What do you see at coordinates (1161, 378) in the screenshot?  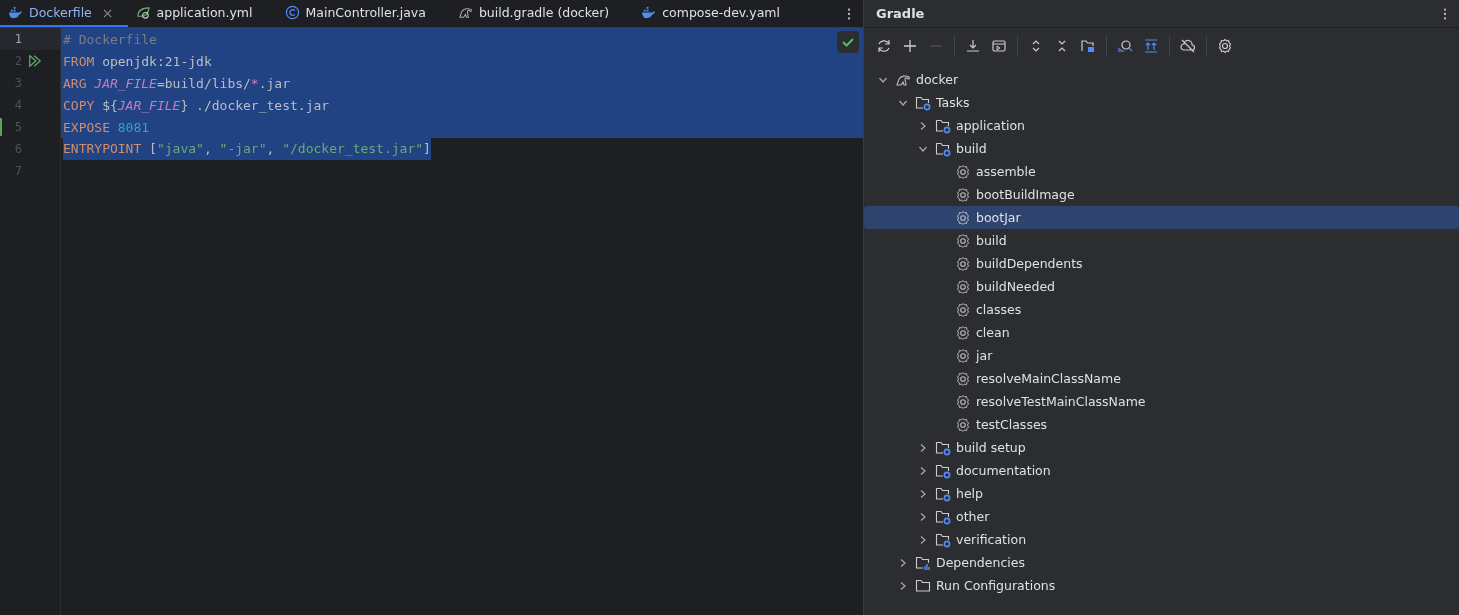 I see `tree-item: resolveMainClassName` at bounding box center [1161, 378].